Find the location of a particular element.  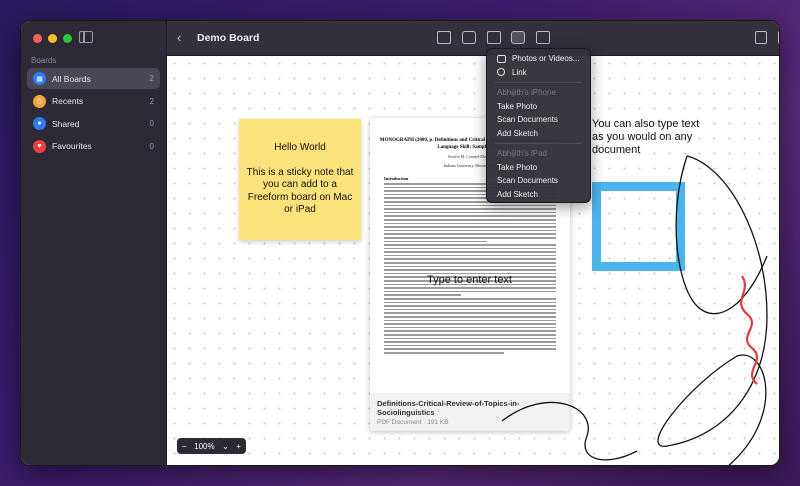

menu-item-ipad-take-photo: Take Photo is located at coordinates (538, 168).